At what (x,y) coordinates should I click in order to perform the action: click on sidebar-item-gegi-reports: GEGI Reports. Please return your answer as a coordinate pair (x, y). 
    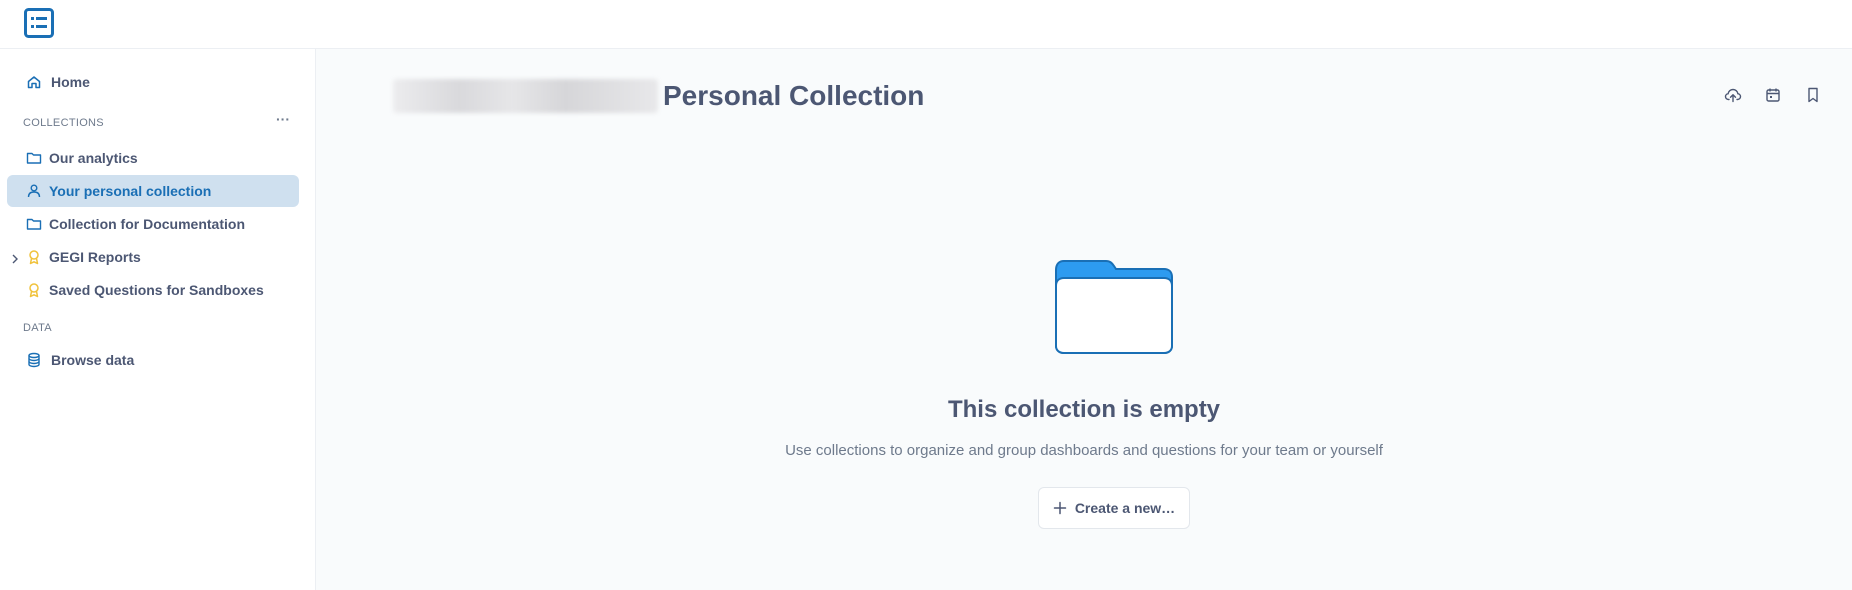
    Looking at the image, I should click on (153, 257).